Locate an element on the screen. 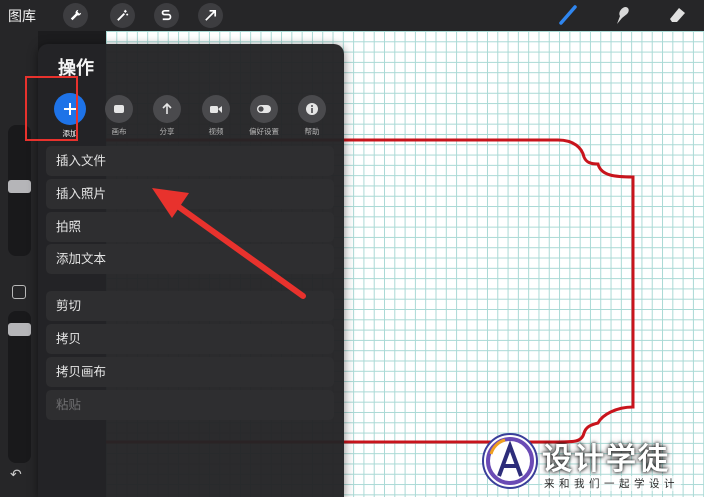 This screenshot has height=497, width=704. watermark-logo is located at coordinates (510, 461).